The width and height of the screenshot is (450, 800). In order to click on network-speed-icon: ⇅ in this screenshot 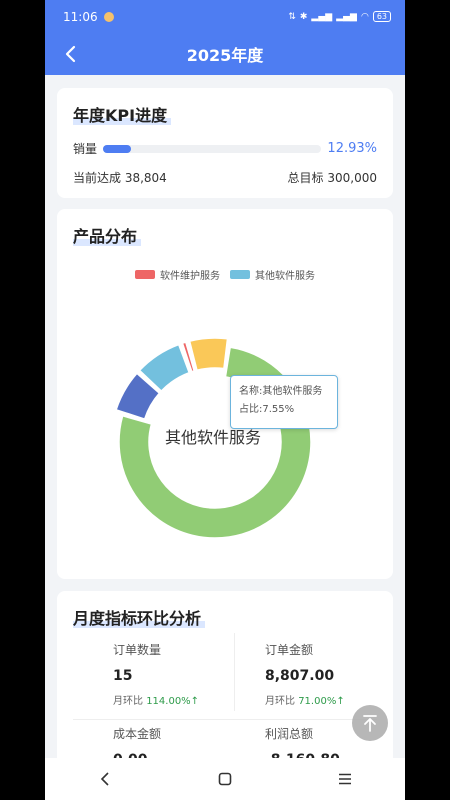, I will do `click(292, 16)`.